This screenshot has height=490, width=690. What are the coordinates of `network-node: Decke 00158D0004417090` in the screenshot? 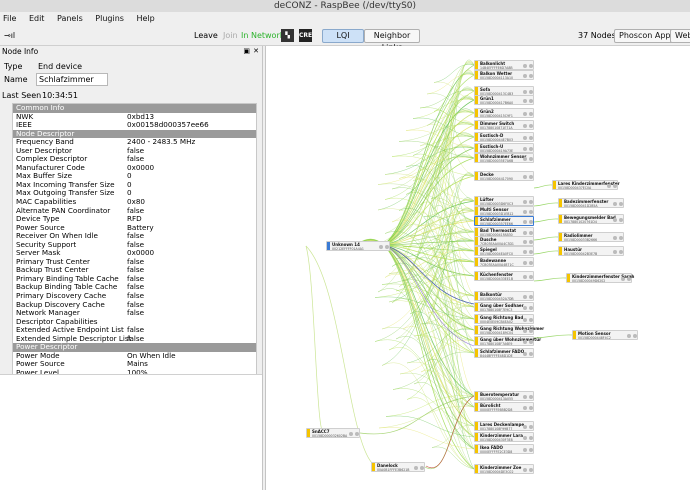 It's located at (504, 176).